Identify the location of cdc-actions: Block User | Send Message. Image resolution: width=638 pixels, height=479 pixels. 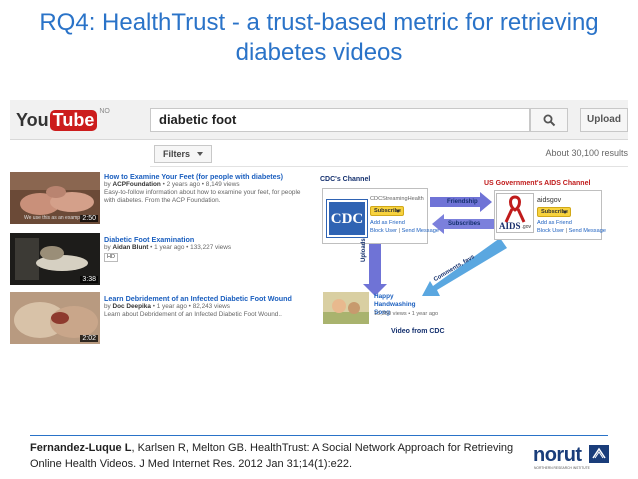
(404, 231).